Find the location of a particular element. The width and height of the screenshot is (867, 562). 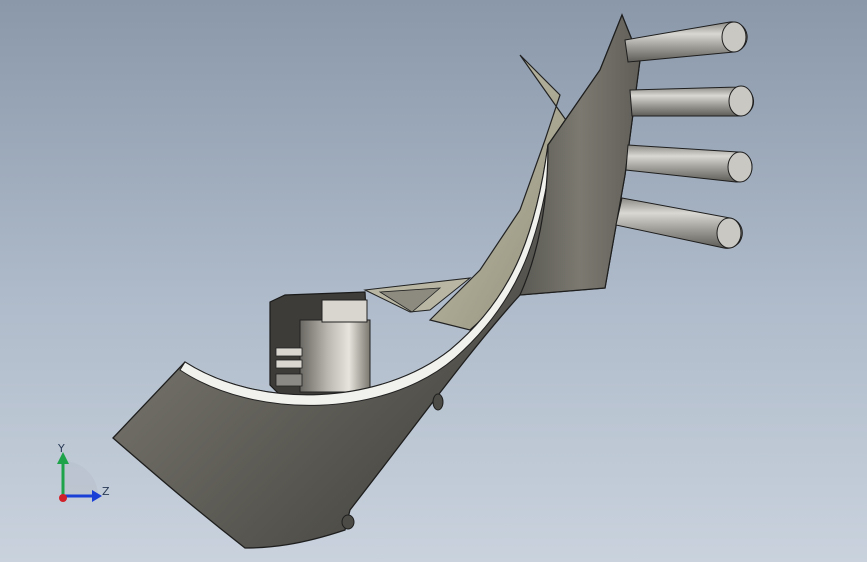

triad-graphic is located at coordinates (79, 477).